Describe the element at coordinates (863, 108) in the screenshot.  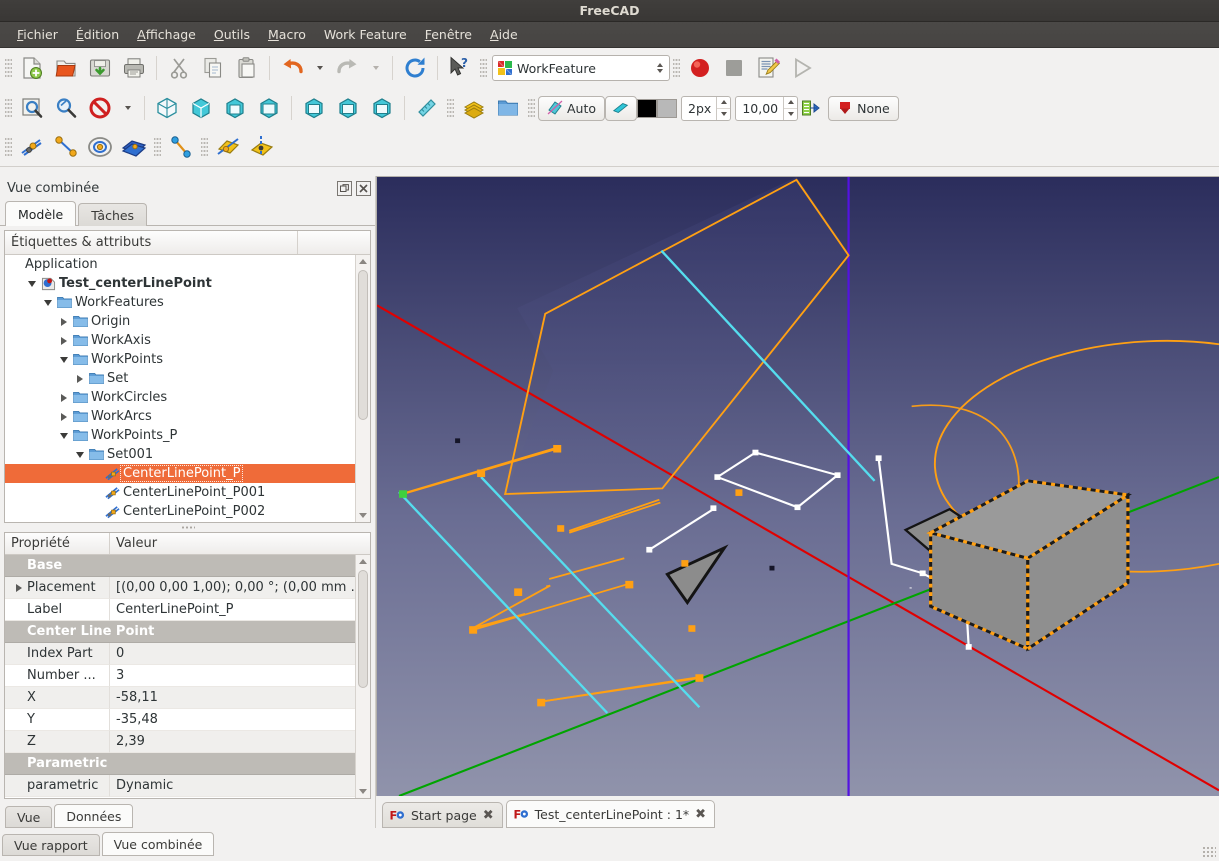
I see `none-button: None` at that location.